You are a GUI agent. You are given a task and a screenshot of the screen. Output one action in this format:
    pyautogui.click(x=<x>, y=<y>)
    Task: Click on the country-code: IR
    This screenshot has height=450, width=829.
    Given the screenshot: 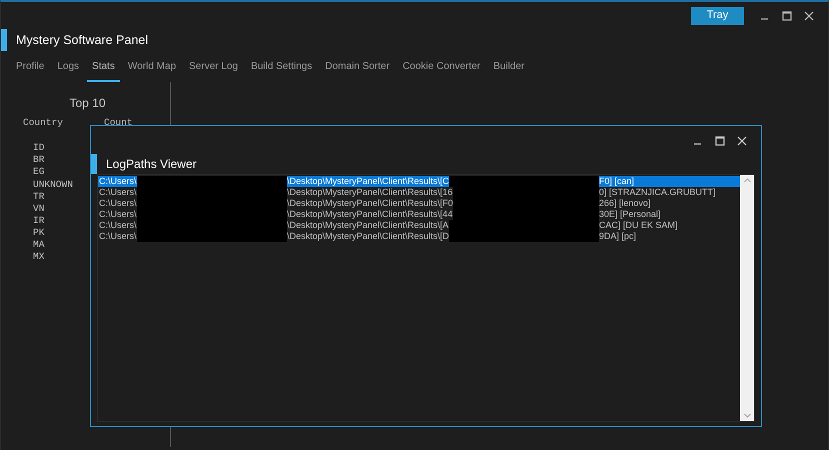 What is the action you would take?
    pyautogui.click(x=38, y=220)
    